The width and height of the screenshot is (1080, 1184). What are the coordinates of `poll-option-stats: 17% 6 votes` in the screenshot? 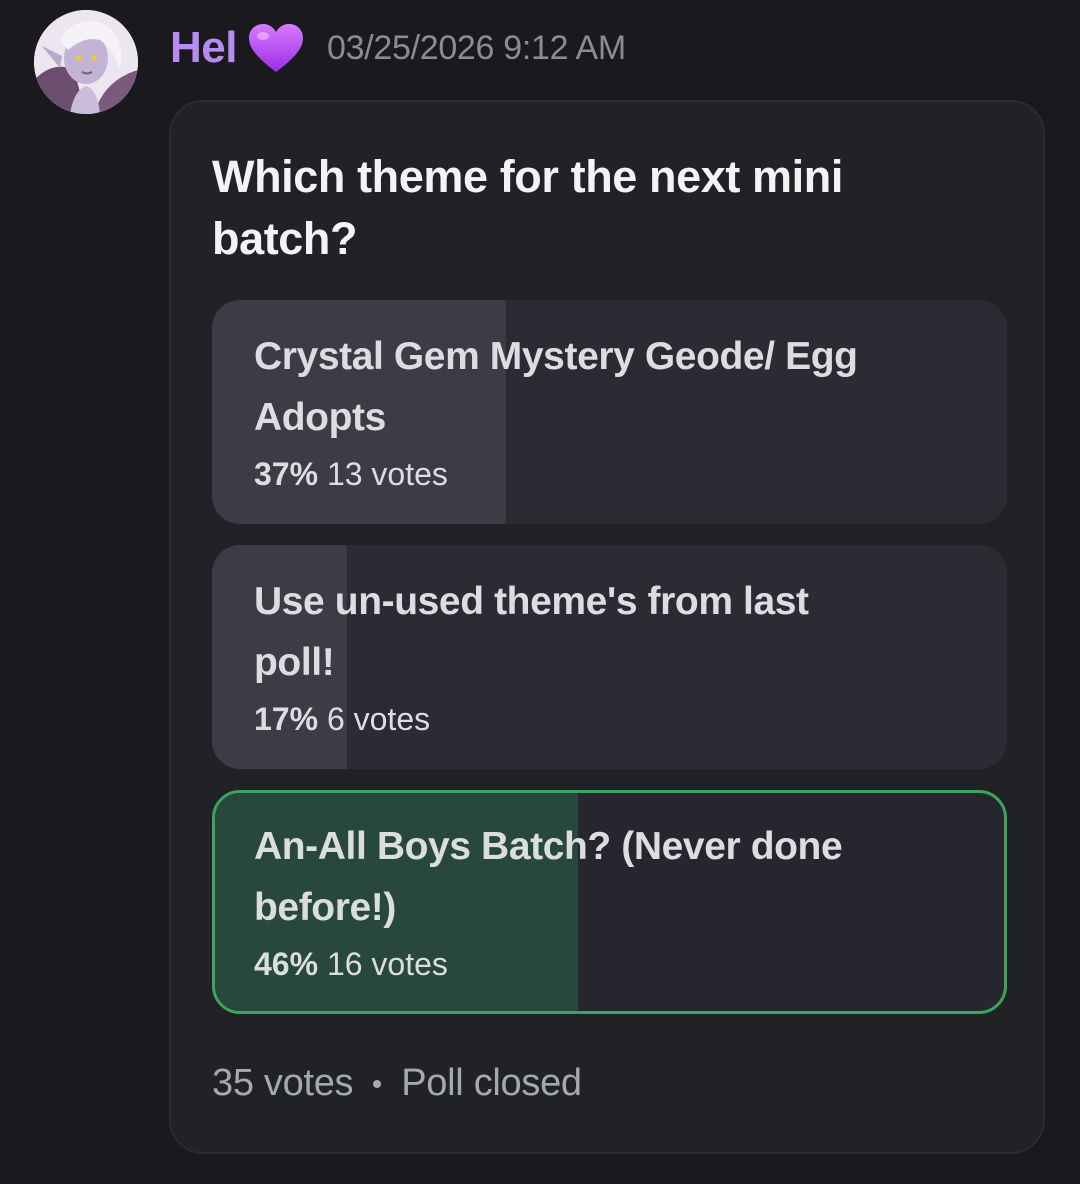 It's located at (610, 719).